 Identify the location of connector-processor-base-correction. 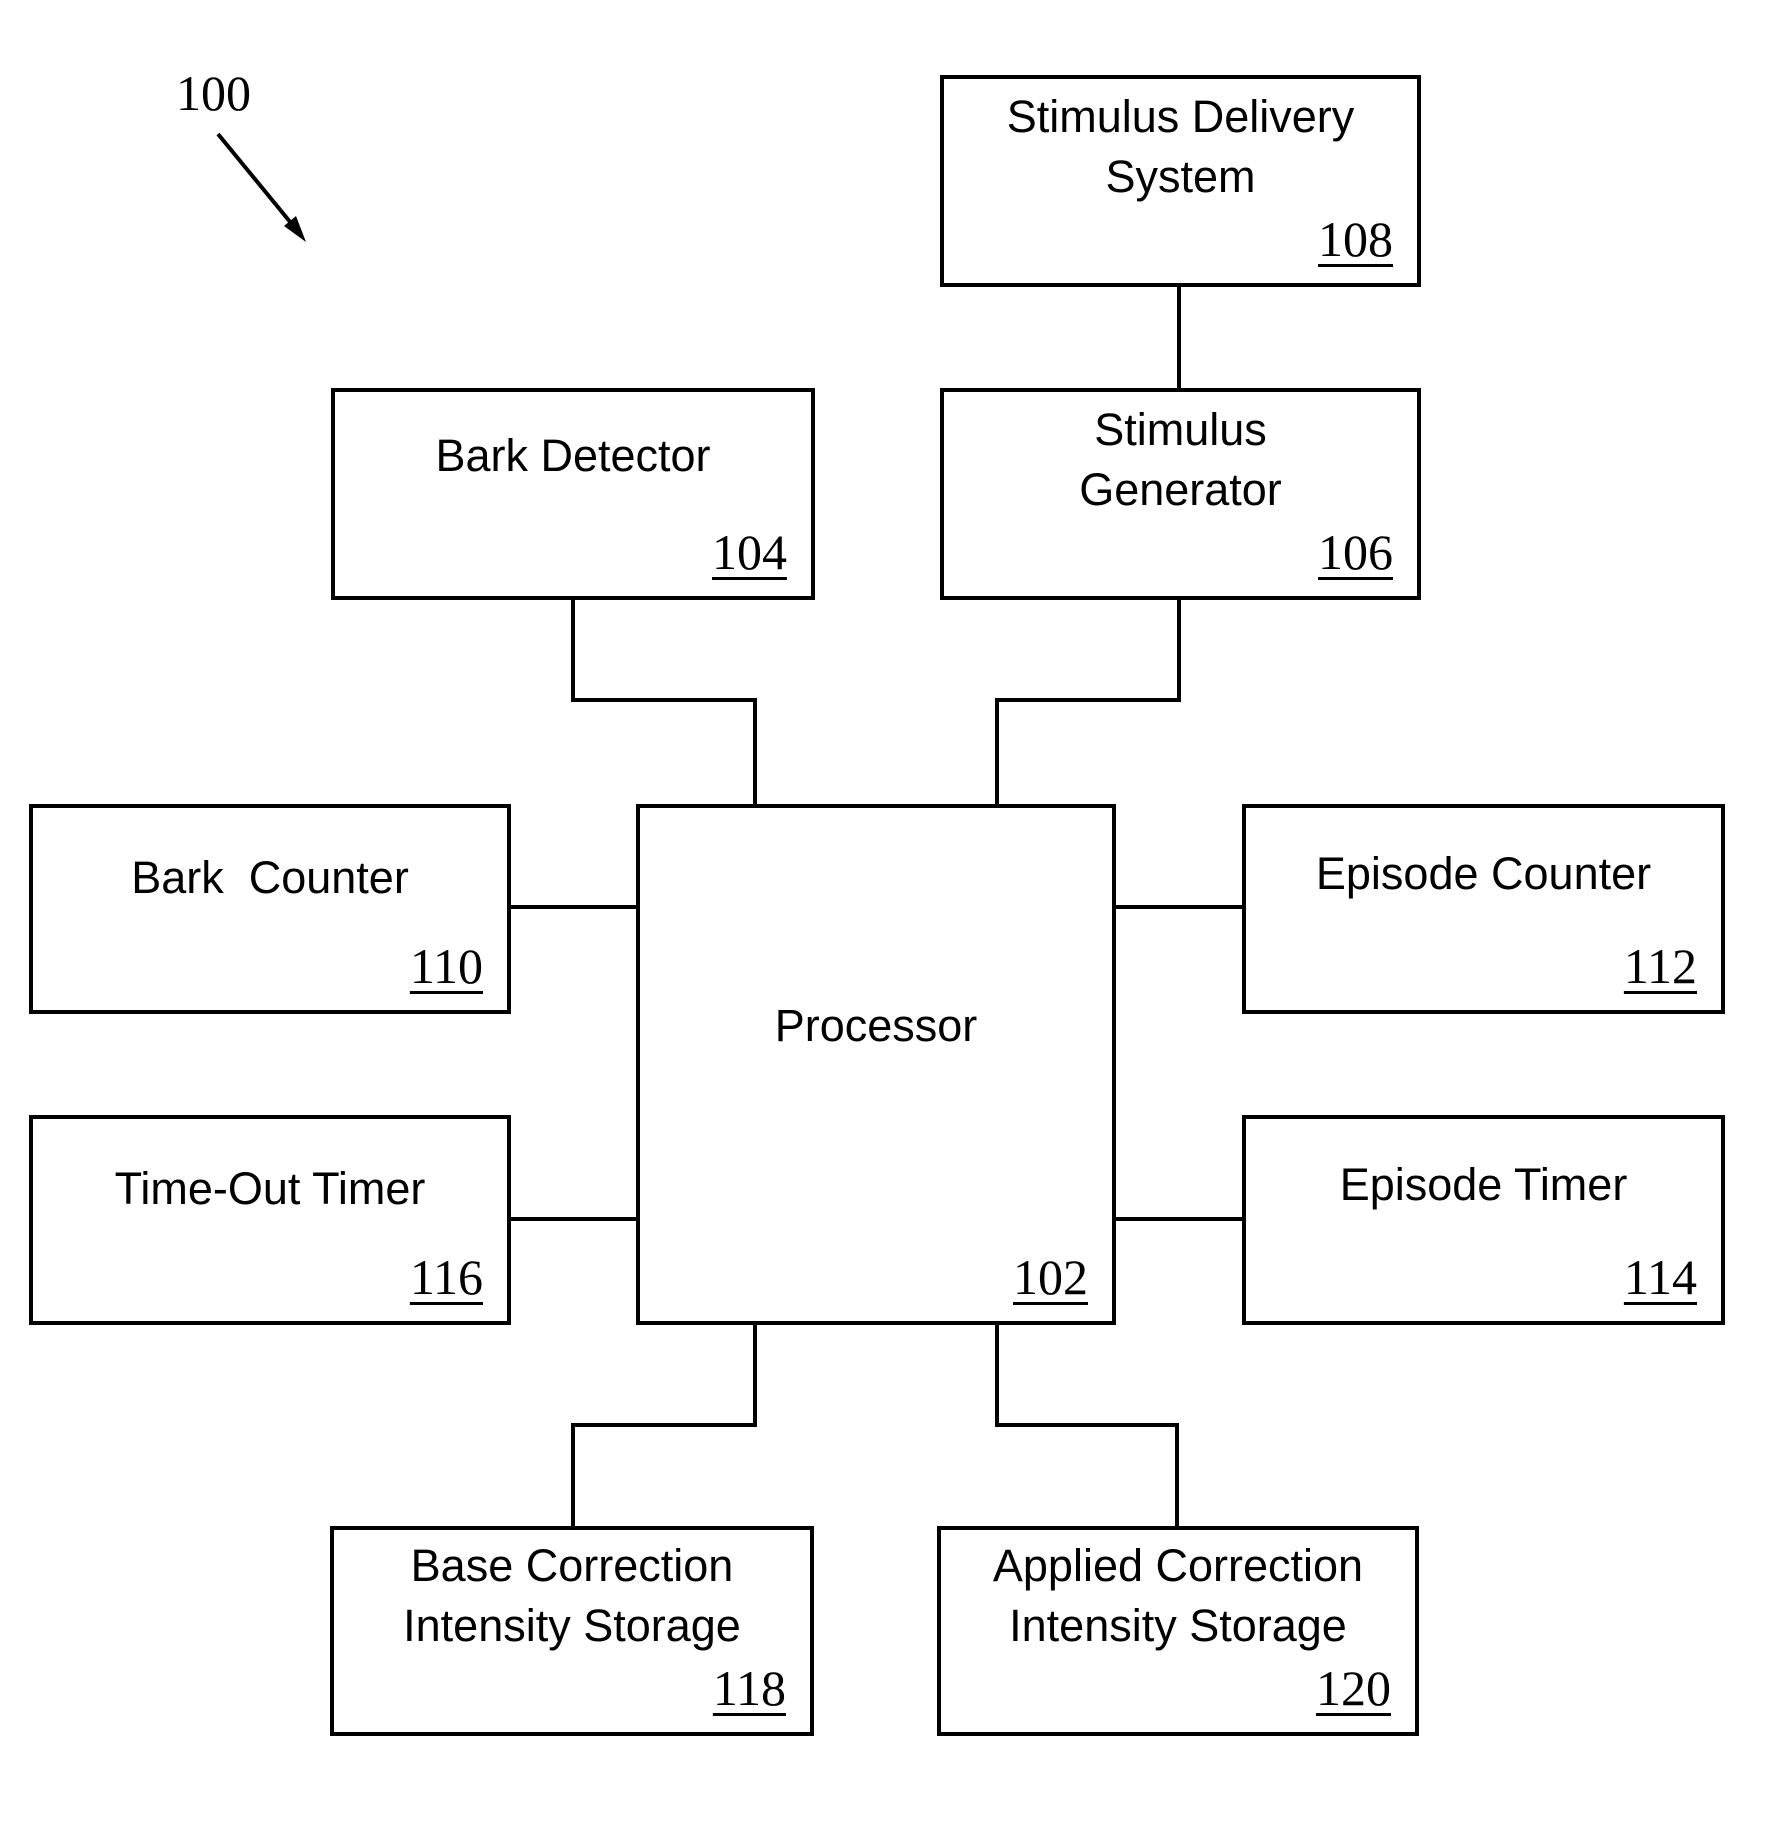
(664, 1425).